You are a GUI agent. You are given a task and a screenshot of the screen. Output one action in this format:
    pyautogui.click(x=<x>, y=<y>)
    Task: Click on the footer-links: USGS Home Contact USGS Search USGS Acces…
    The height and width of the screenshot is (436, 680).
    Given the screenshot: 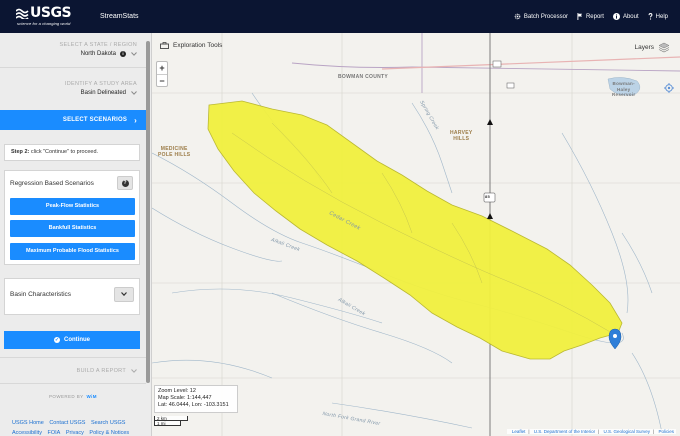 What is the action you would take?
    pyautogui.click(x=77, y=427)
    